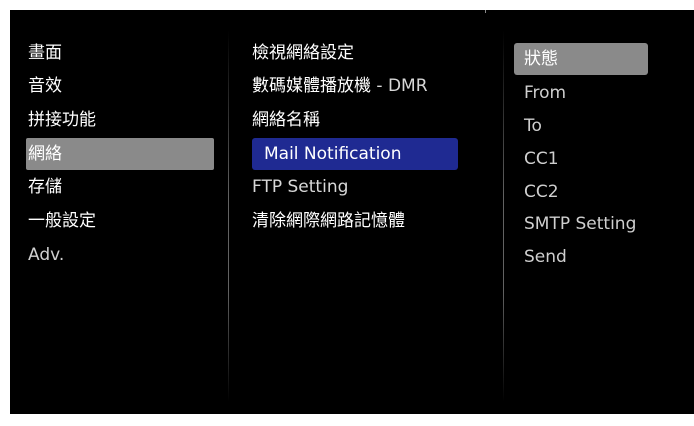 Image resolution: width=694 pixels, height=426 pixels. What do you see at coordinates (399, 86) in the screenshot?
I see `network-item-dmr-suffix: - DMR` at bounding box center [399, 86].